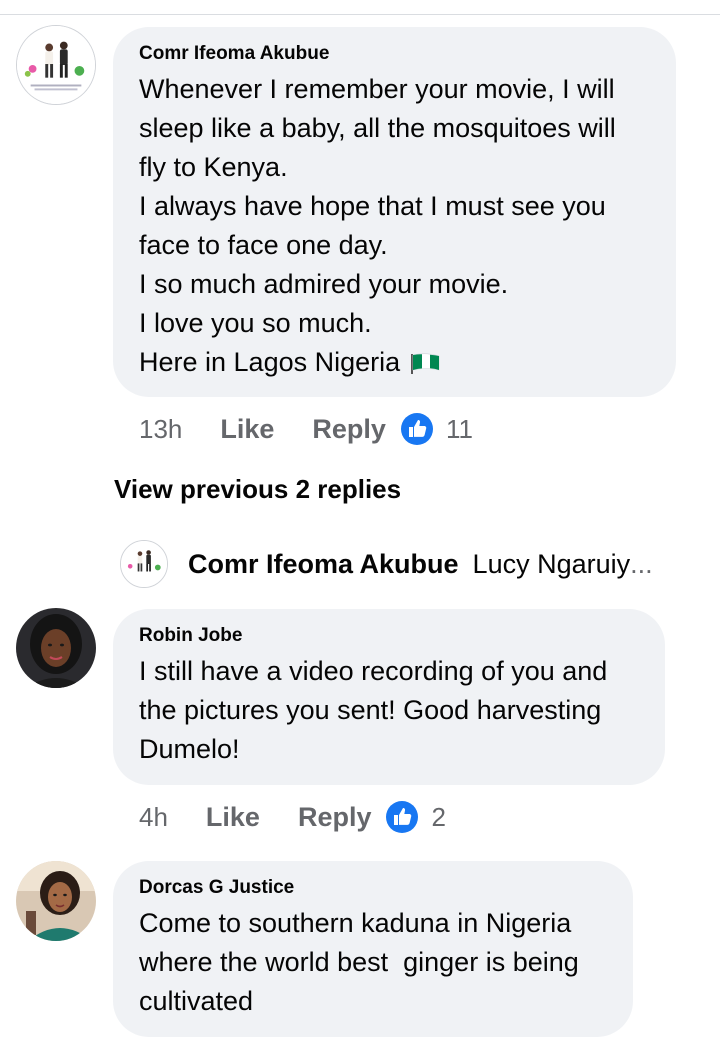  What do you see at coordinates (263, 245) in the screenshot?
I see `comment-line: face to face one day.` at bounding box center [263, 245].